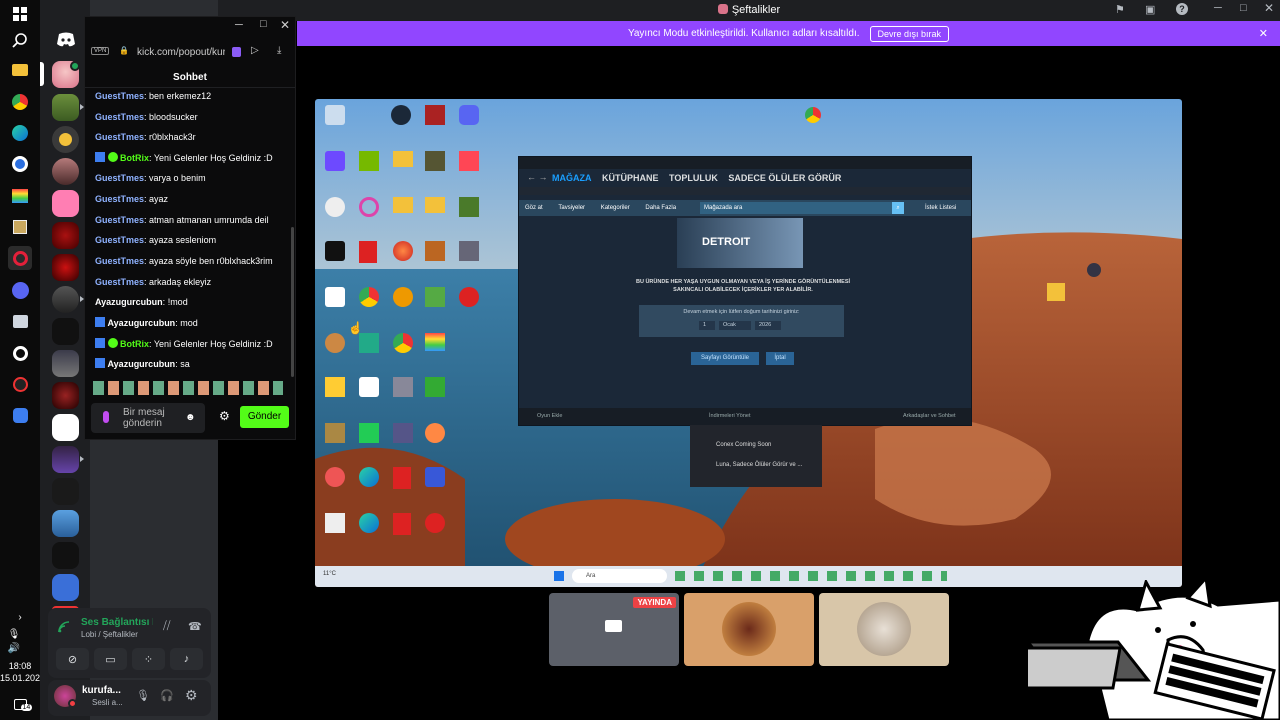 The width and height of the screenshot is (1280, 720). Describe the element at coordinates (335, 433) in the screenshot. I see `smite-icon` at that location.